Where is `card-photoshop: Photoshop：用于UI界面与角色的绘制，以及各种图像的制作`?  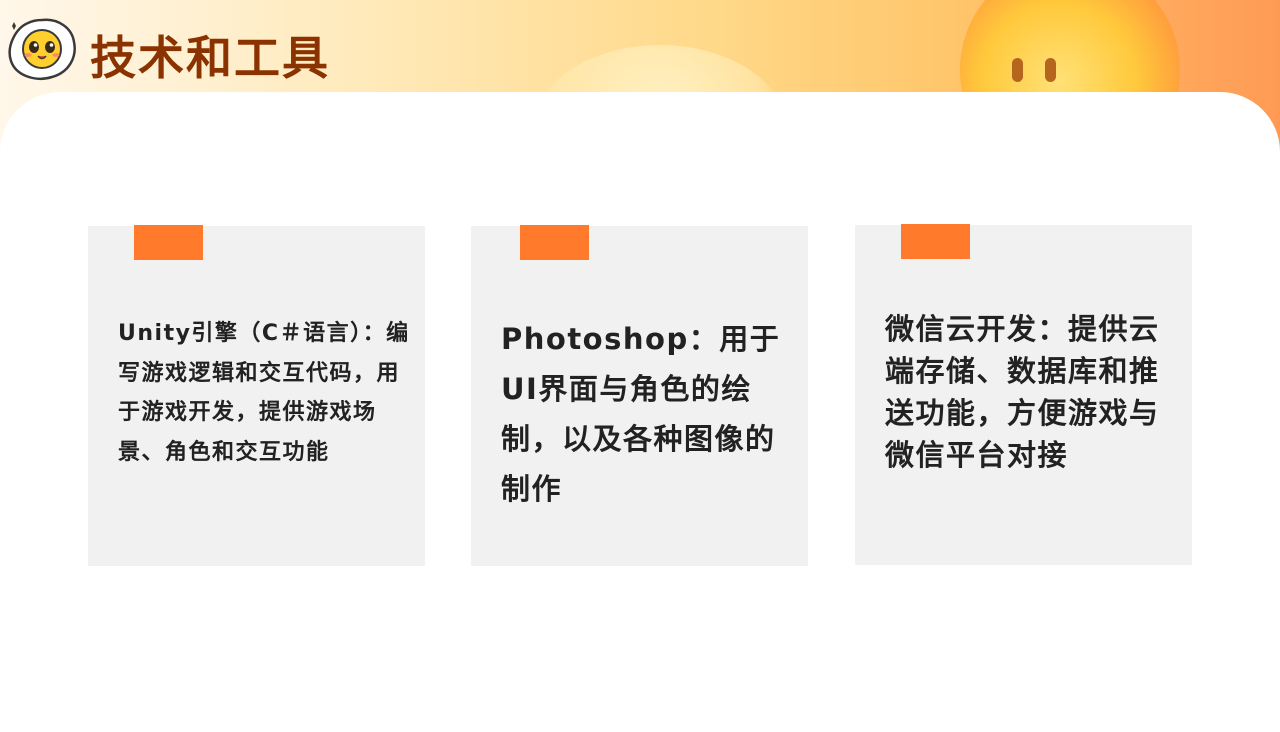 card-photoshop: Photoshop：用于UI界面与角色的绘制，以及各种图像的制作 is located at coordinates (639, 395).